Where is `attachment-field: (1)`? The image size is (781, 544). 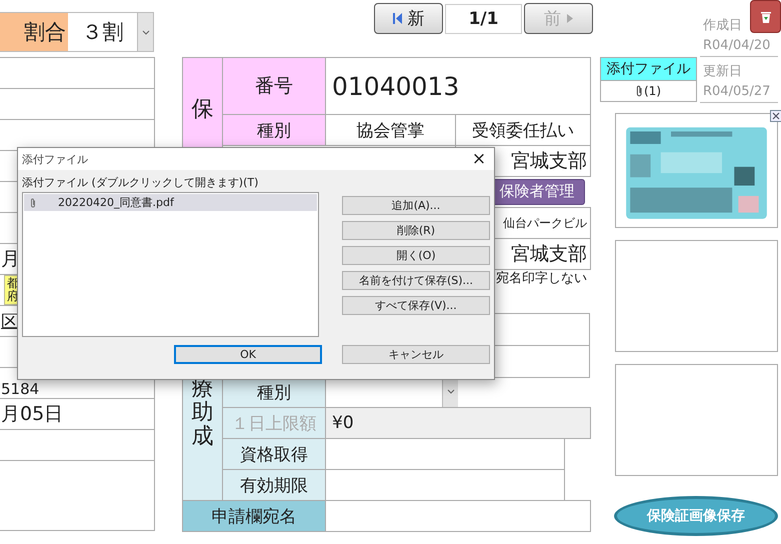 attachment-field: (1) is located at coordinates (648, 90).